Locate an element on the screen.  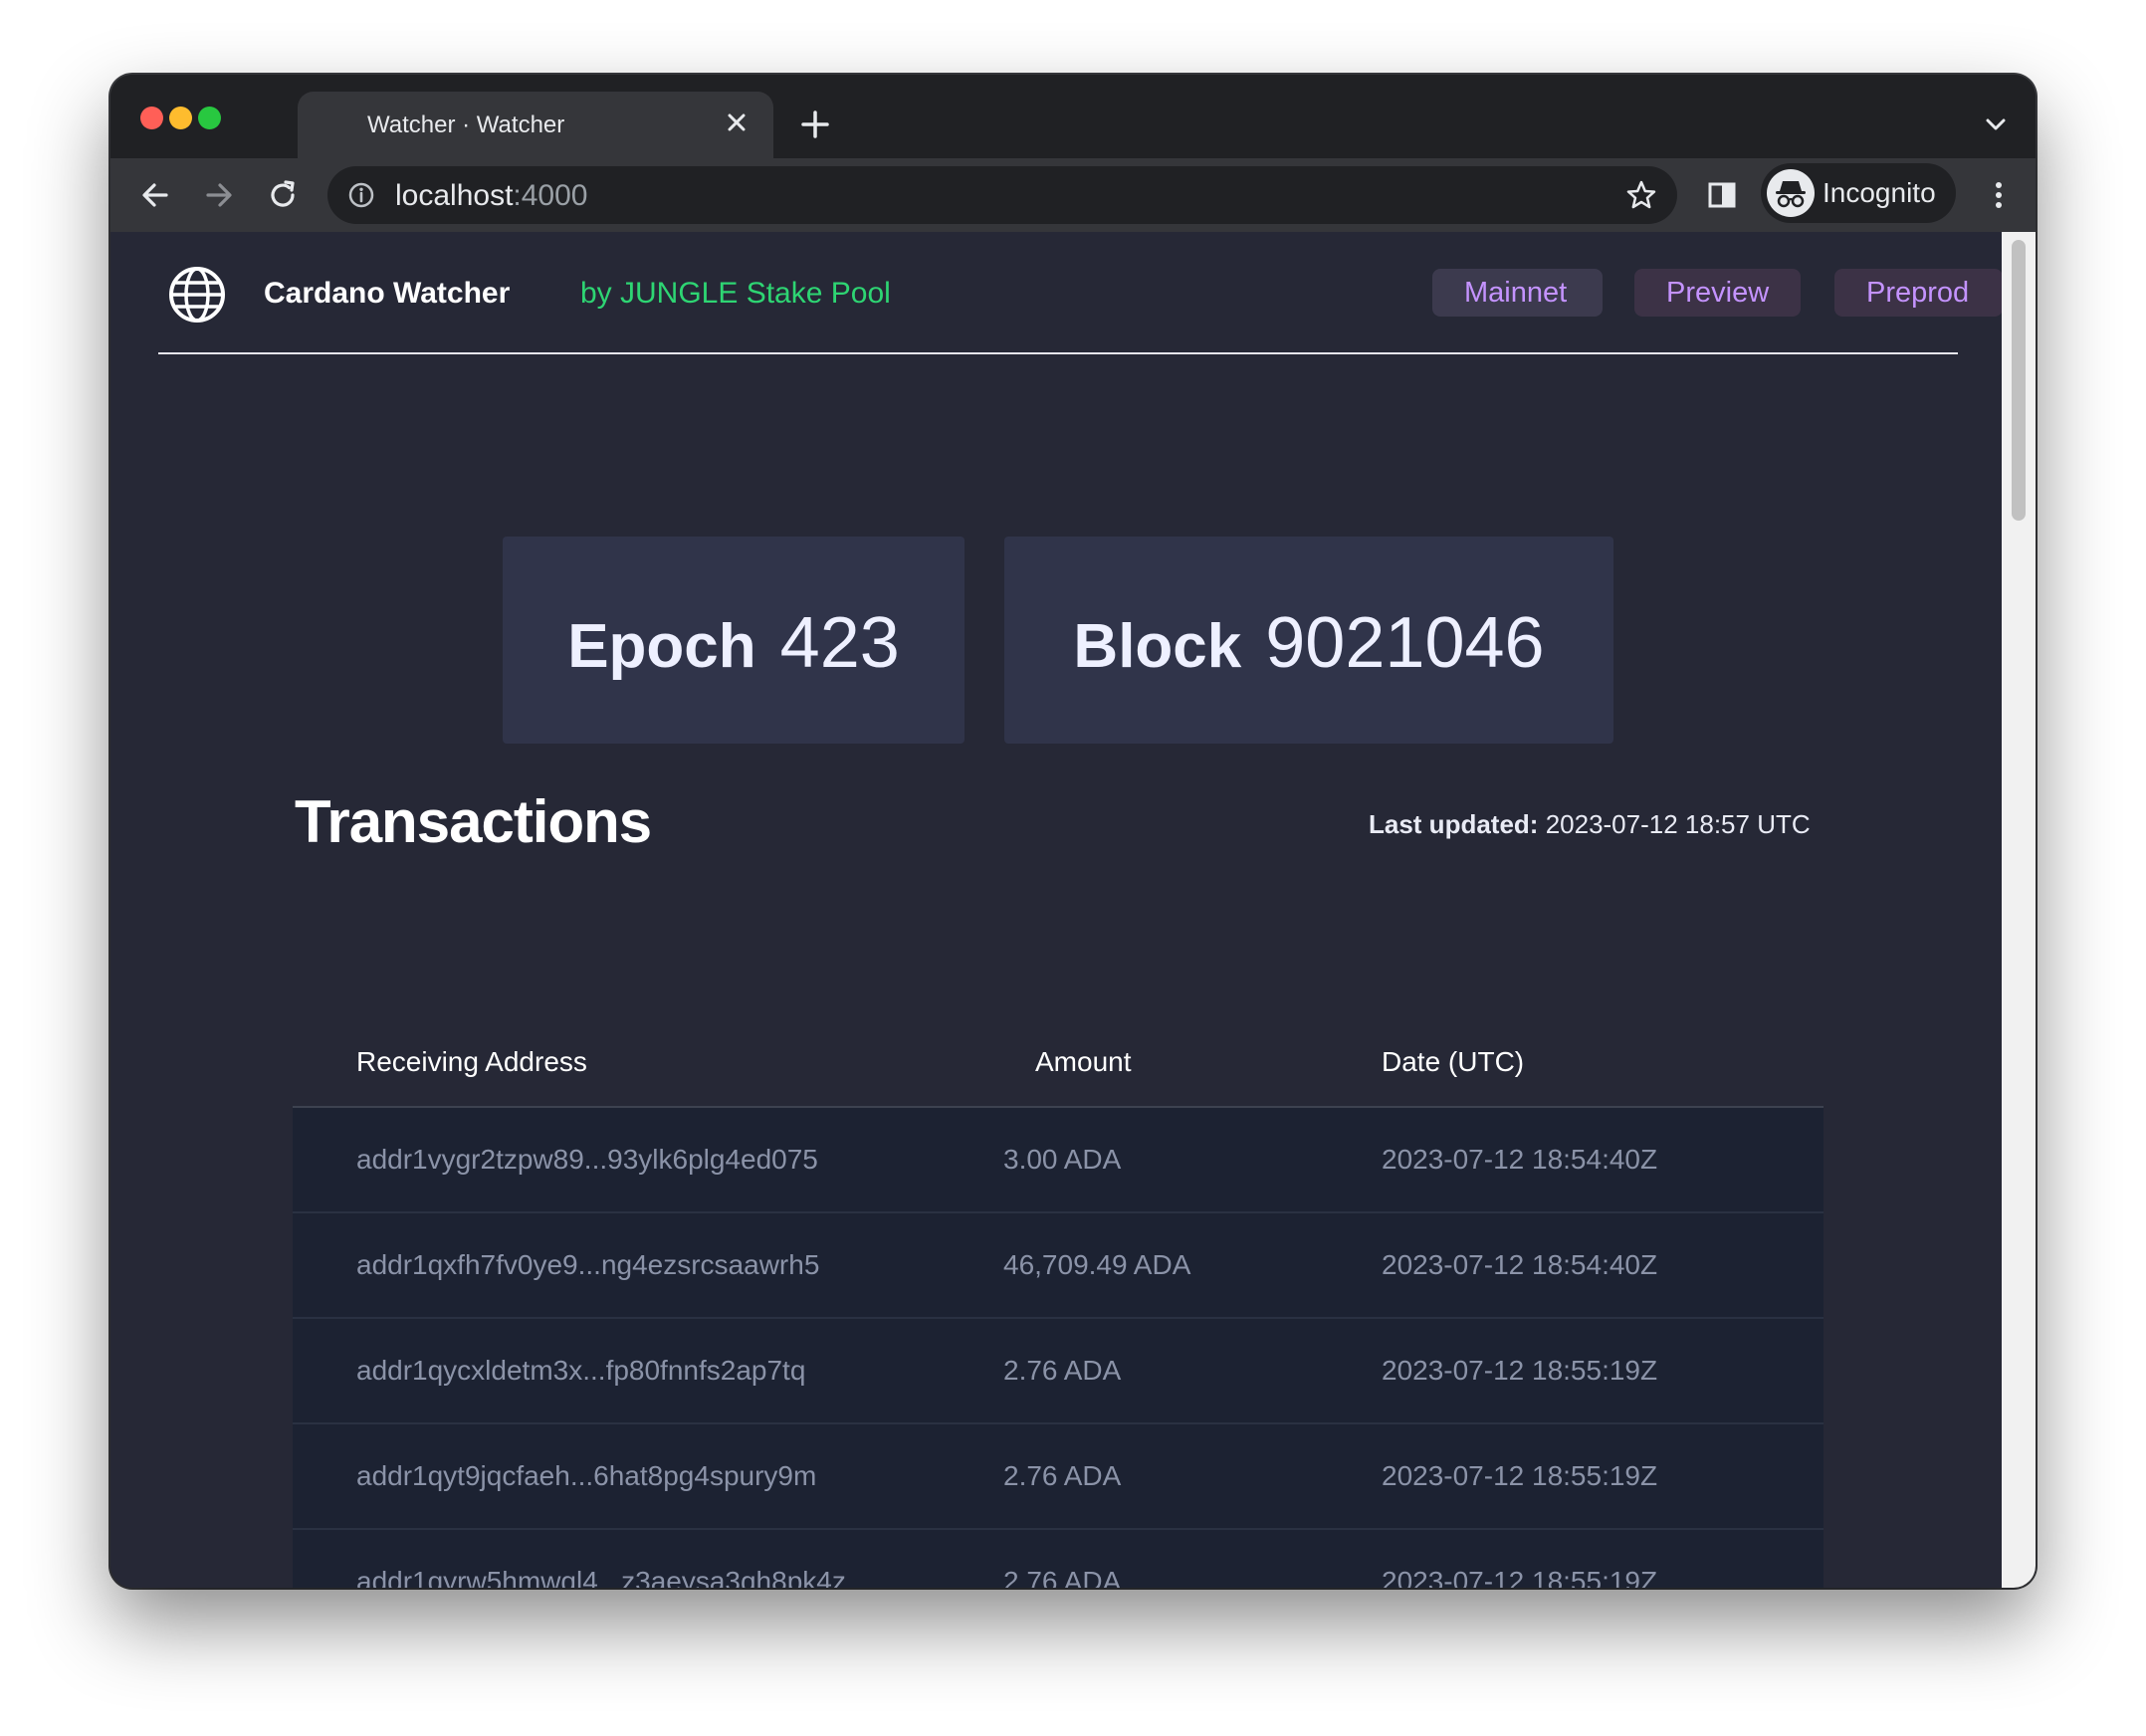
block-card: Block 9021046 is located at coordinates (1308, 641).